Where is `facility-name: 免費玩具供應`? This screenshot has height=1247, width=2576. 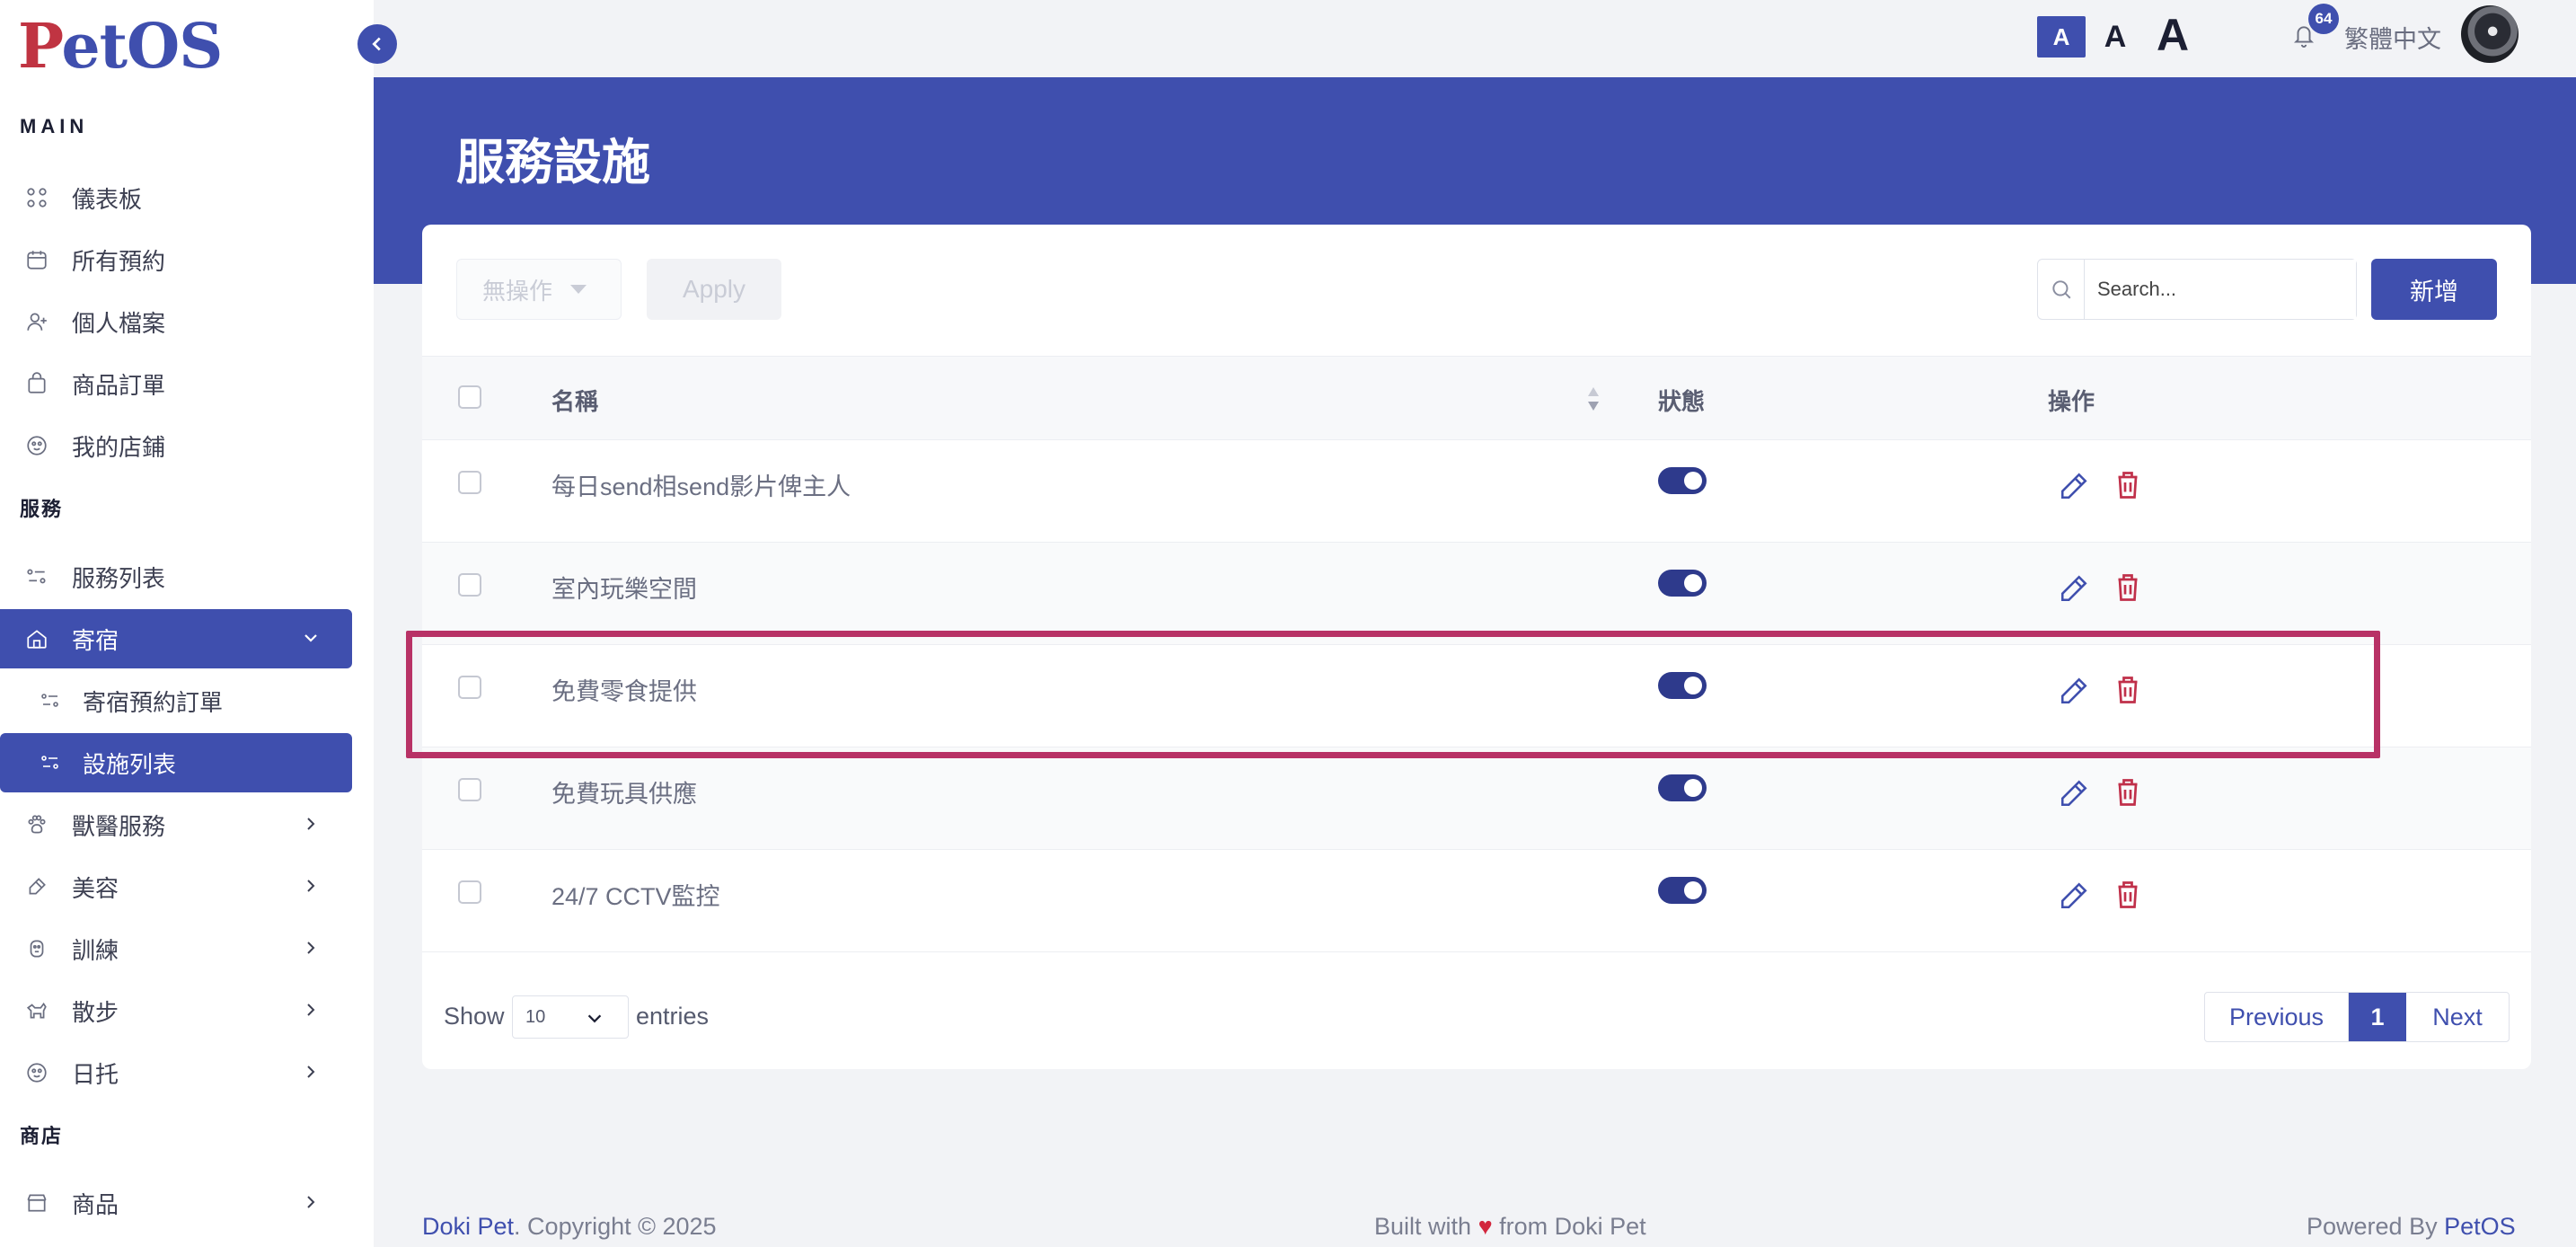 facility-name: 免費玩具供應 is located at coordinates (624, 794).